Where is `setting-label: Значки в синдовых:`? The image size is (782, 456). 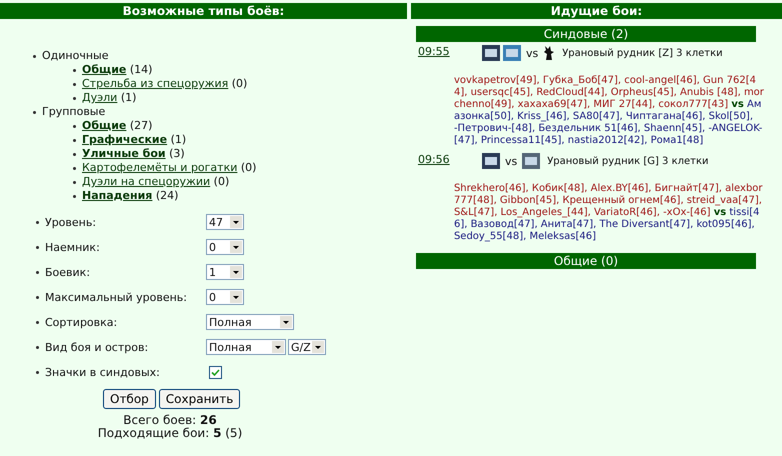
setting-label: Значки в синдовых: is located at coordinates (103, 372).